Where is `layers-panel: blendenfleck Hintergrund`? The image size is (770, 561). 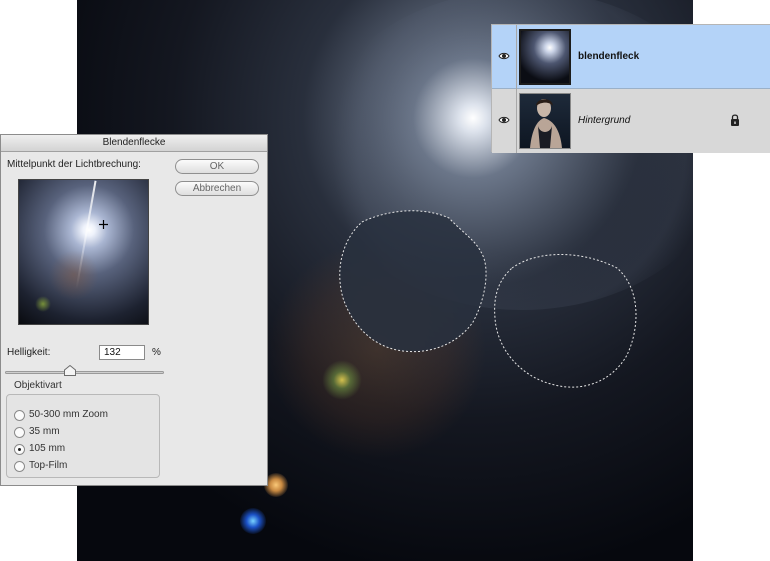
layers-panel: blendenfleck Hintergrund is located at coordinates (630, 88).